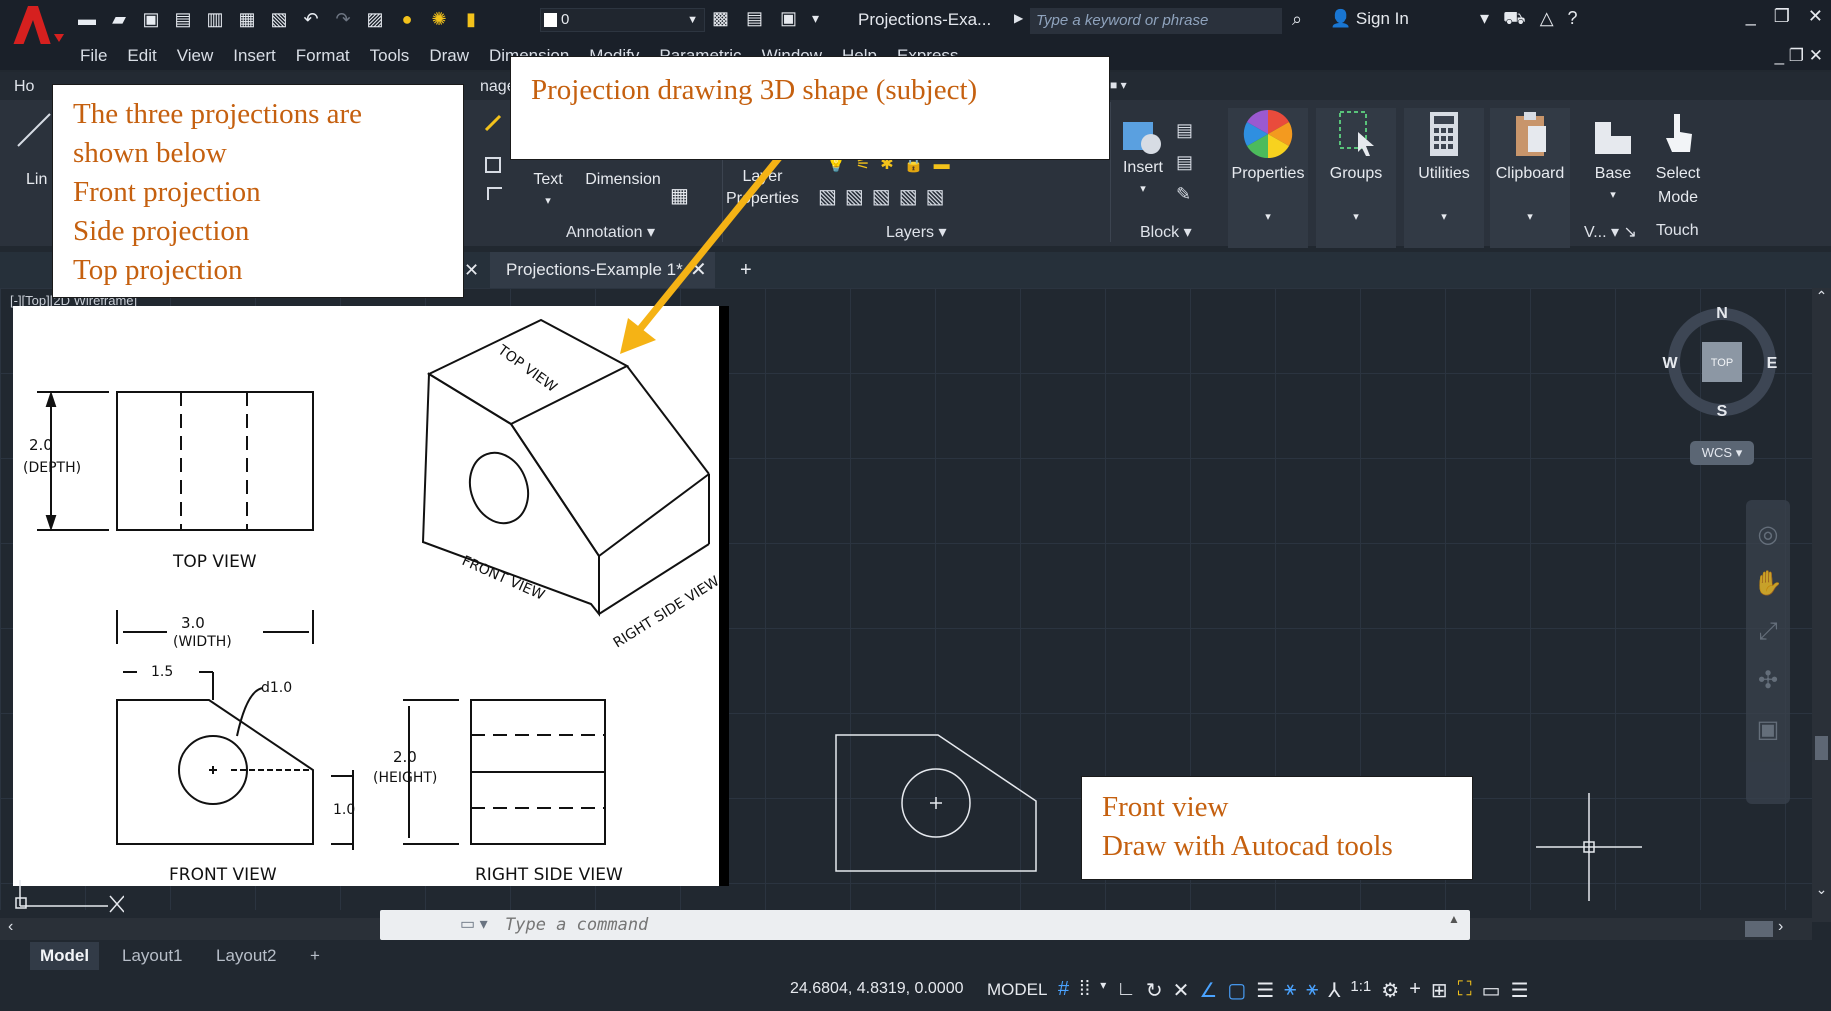 The height and width of the screenshot is (1011, 1831). Describe the element at coordinates (1297, 19) in the screenshot. I see `binoculars-icon: ⌕` at that location.